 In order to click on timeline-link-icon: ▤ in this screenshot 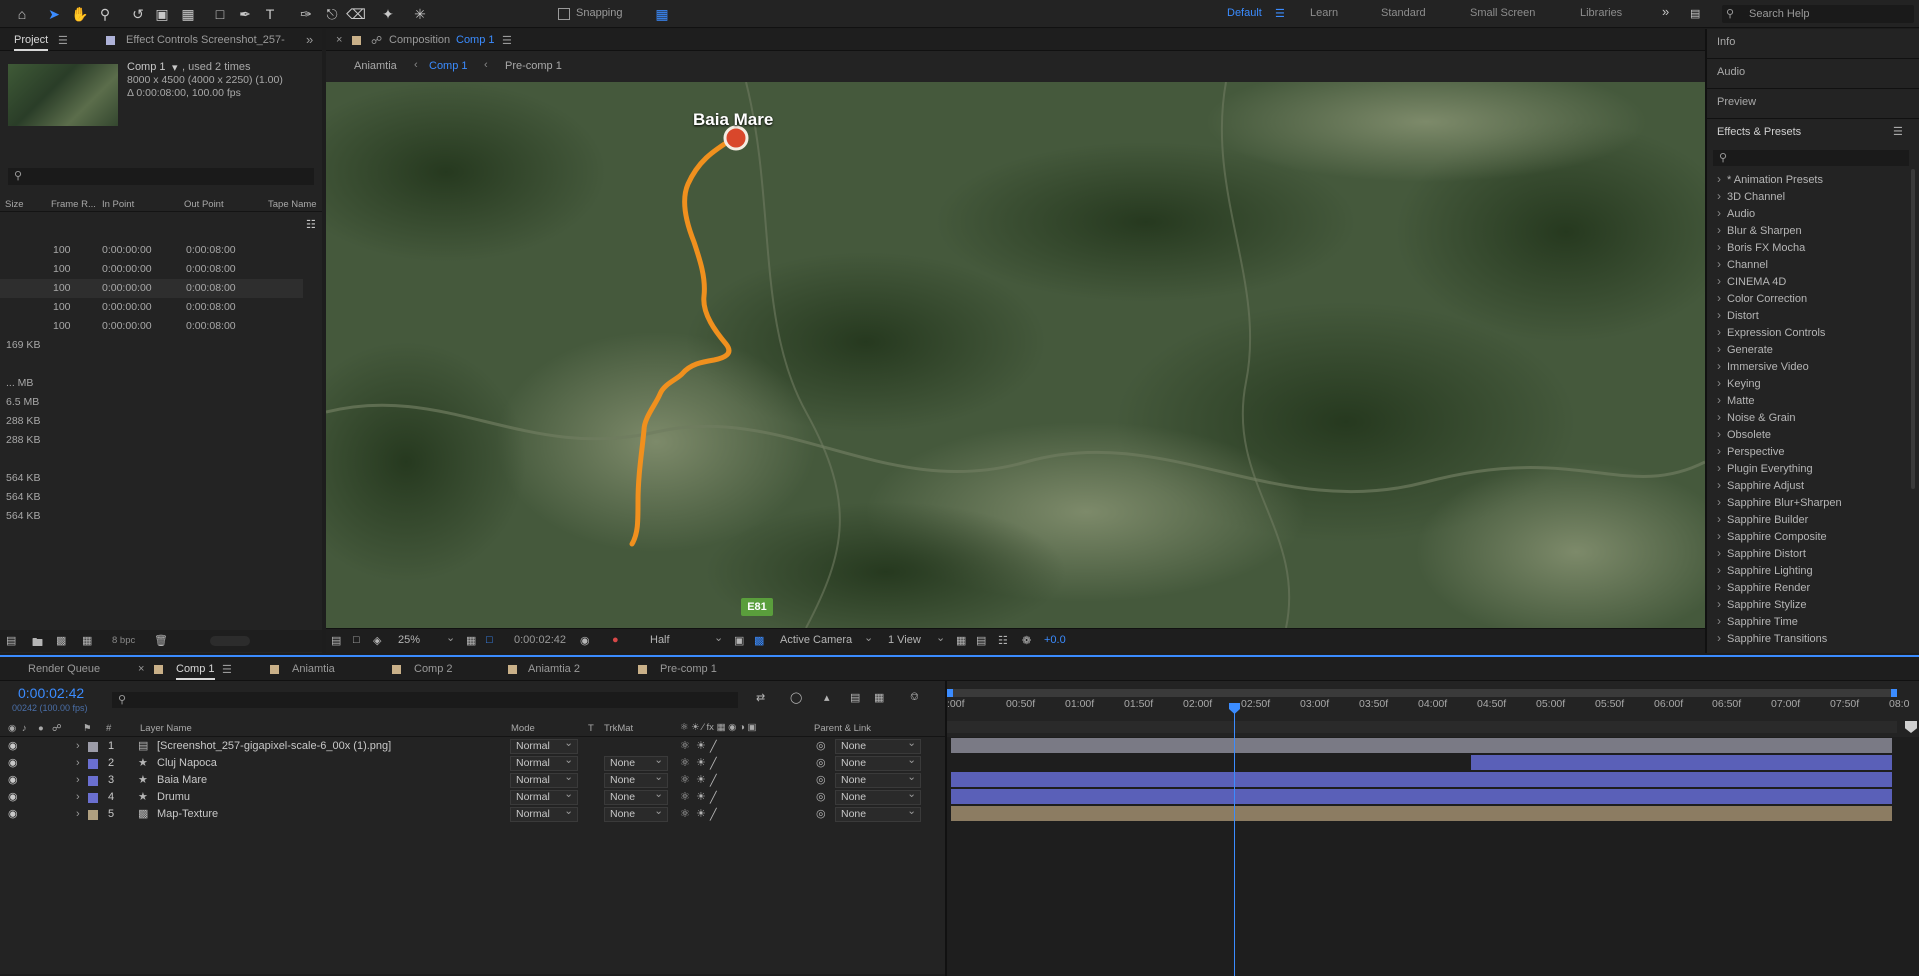, I will do `click(981, 640)`.